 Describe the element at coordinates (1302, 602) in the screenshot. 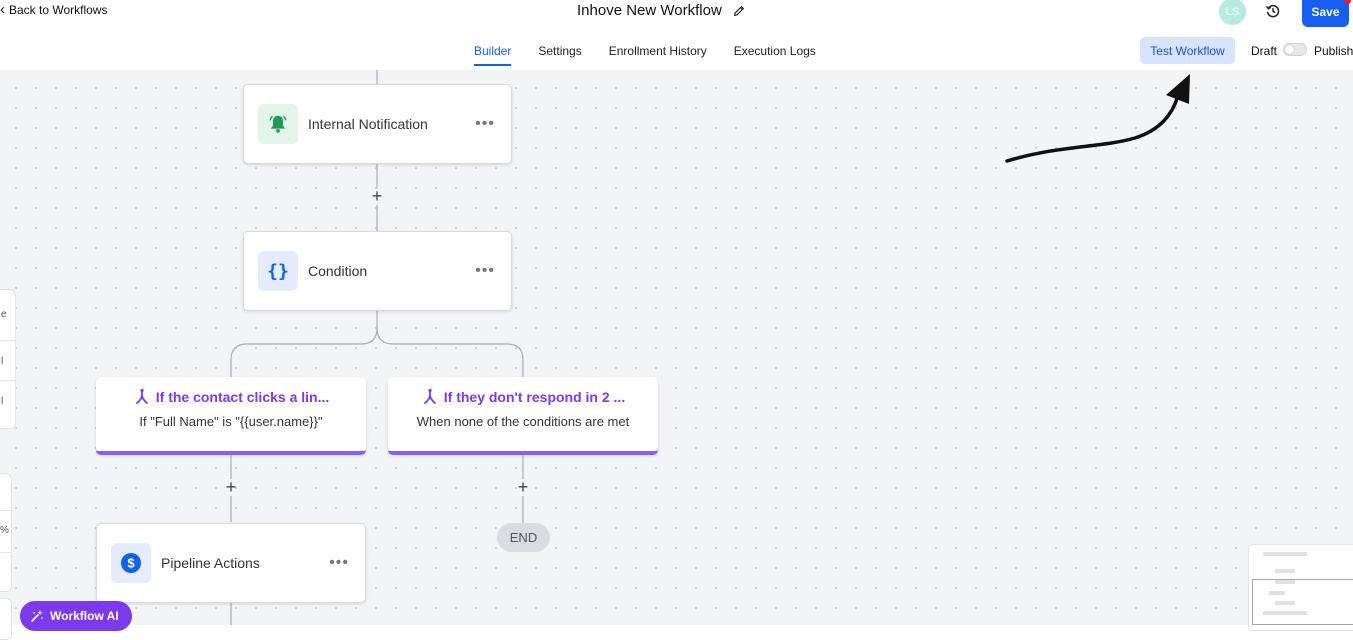

I see `minimap-viewport` at that location.